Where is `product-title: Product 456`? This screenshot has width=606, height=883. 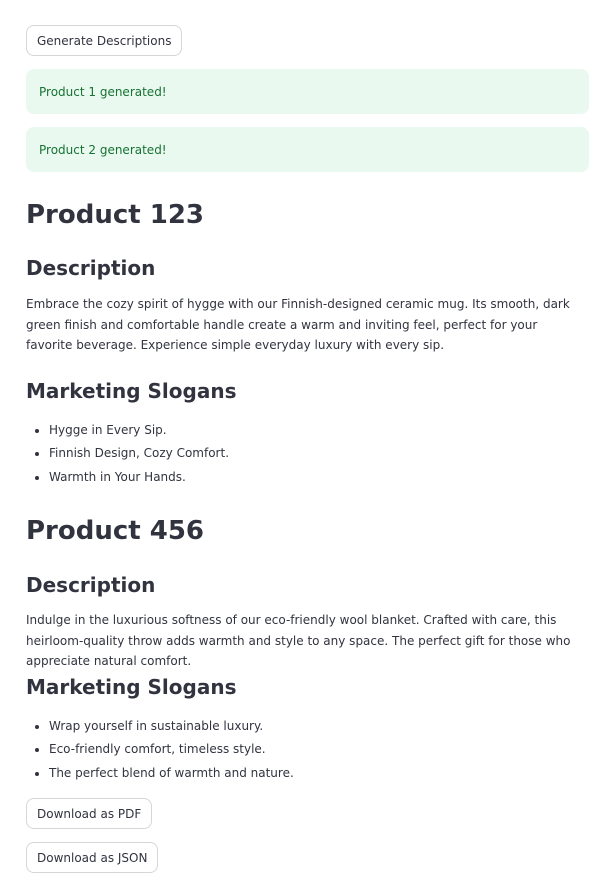 product-title: Product 456 is located at coordinates (115, 531).